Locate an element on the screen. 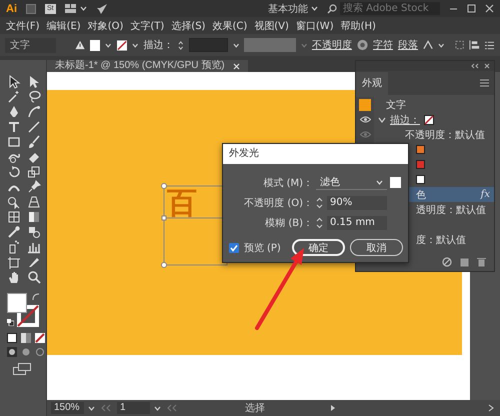  ok-button: 确定 is located at coordinates (318, 247).